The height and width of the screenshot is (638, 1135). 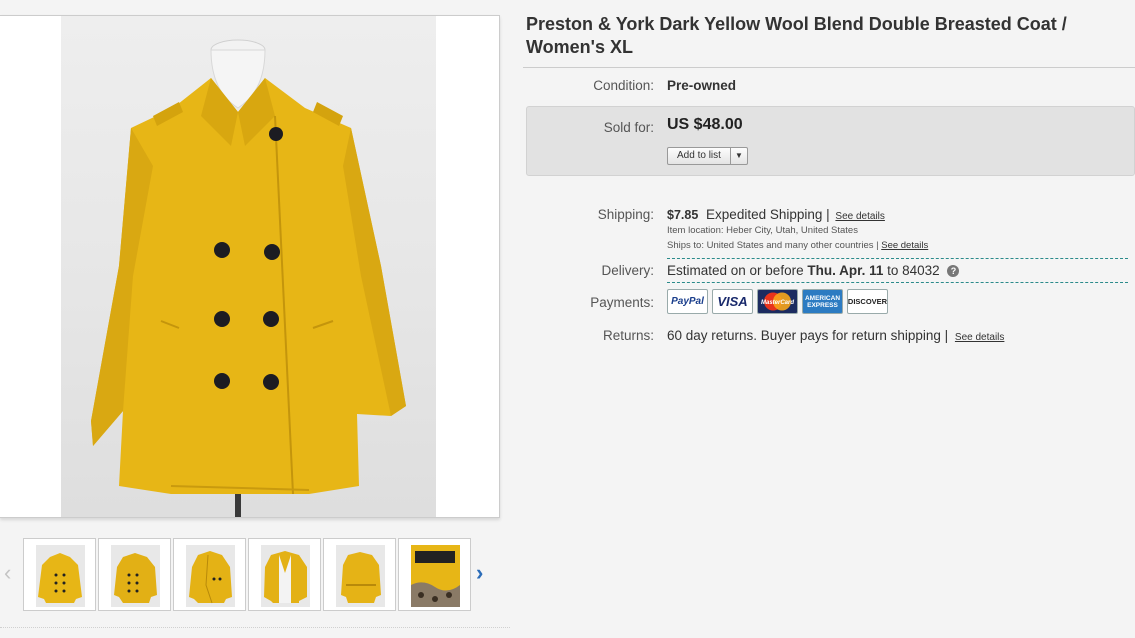 What do you see at coordinates (830, 141) in the screenshot?
I see `sold-price-box` at bounding box center [830, 141].